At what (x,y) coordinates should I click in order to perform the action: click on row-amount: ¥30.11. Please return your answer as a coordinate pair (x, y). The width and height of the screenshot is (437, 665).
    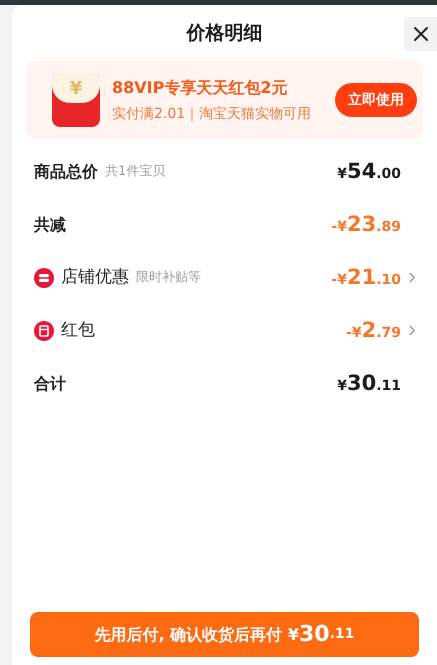
    Looking at the image, I should click on (369, 383).